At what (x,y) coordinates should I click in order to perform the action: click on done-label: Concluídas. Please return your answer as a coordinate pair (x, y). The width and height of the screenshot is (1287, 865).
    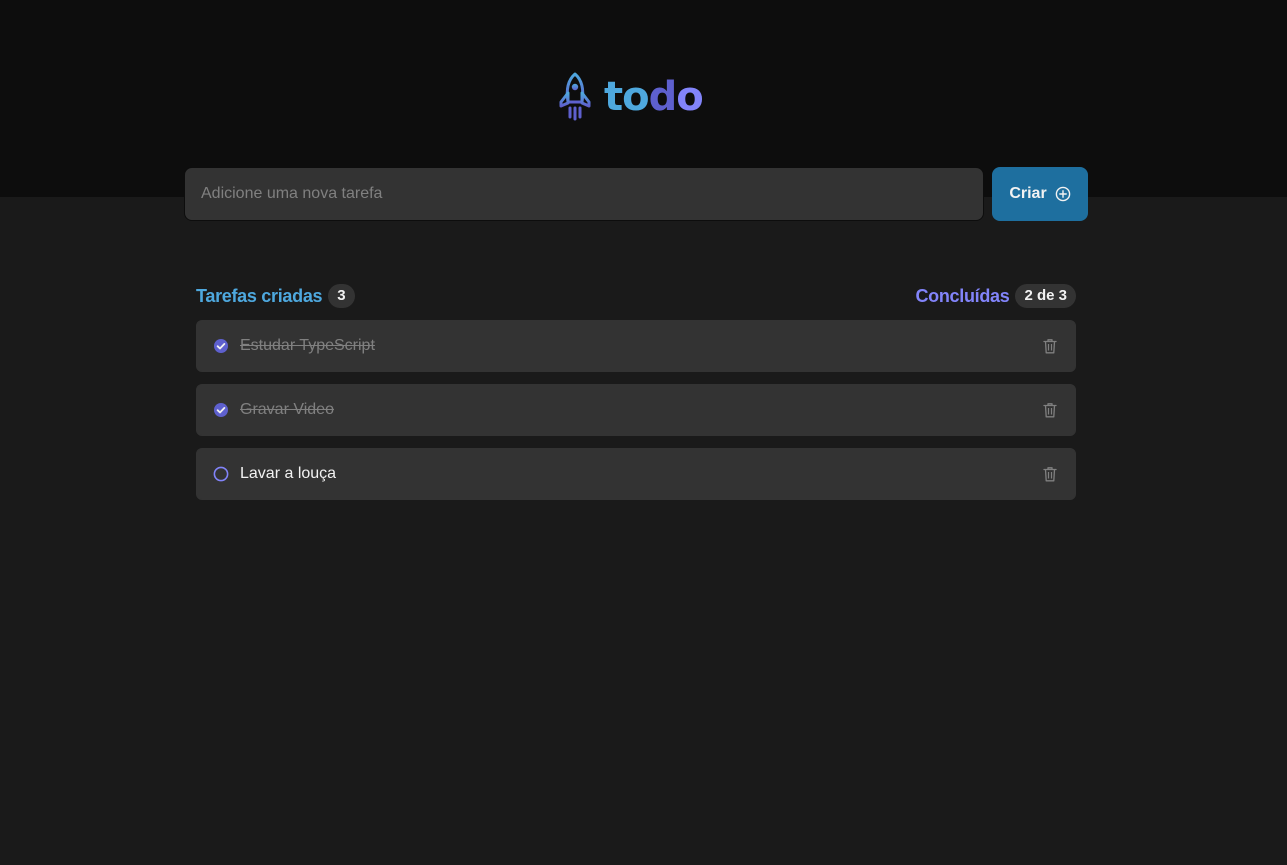
    Looking at the image, I should click on (962, 295).